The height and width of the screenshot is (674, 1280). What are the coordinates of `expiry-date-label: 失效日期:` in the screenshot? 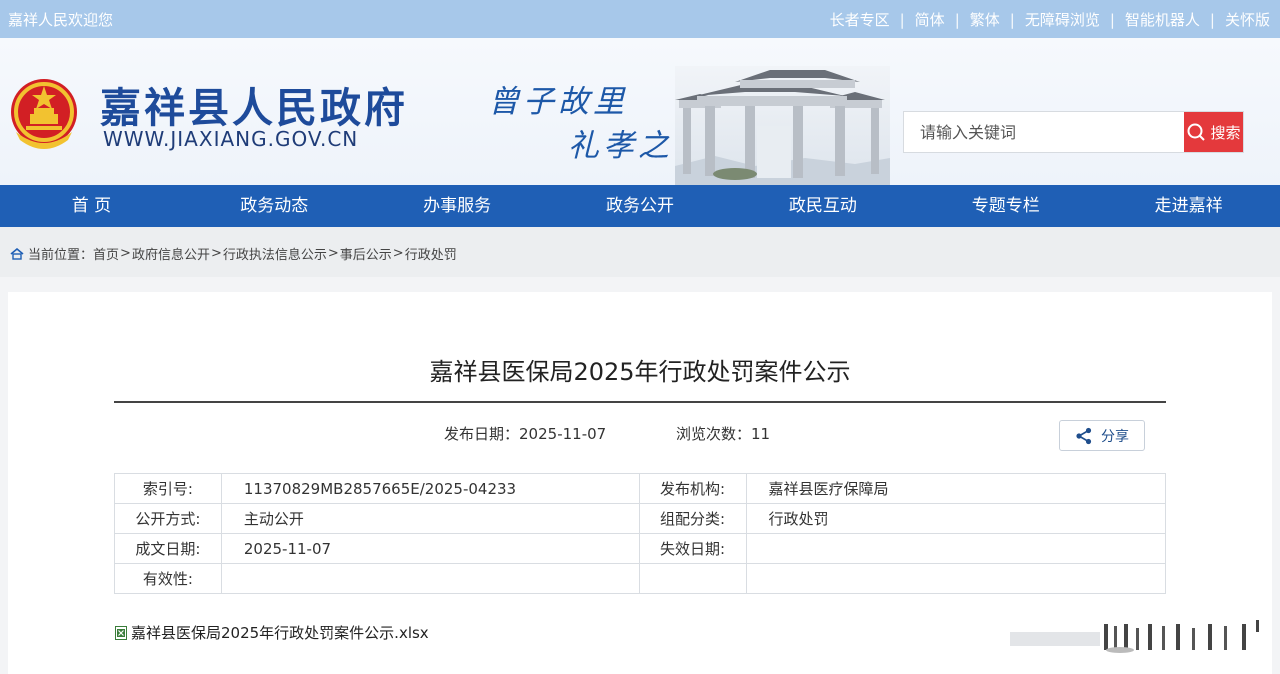 It's located at (692, 548).